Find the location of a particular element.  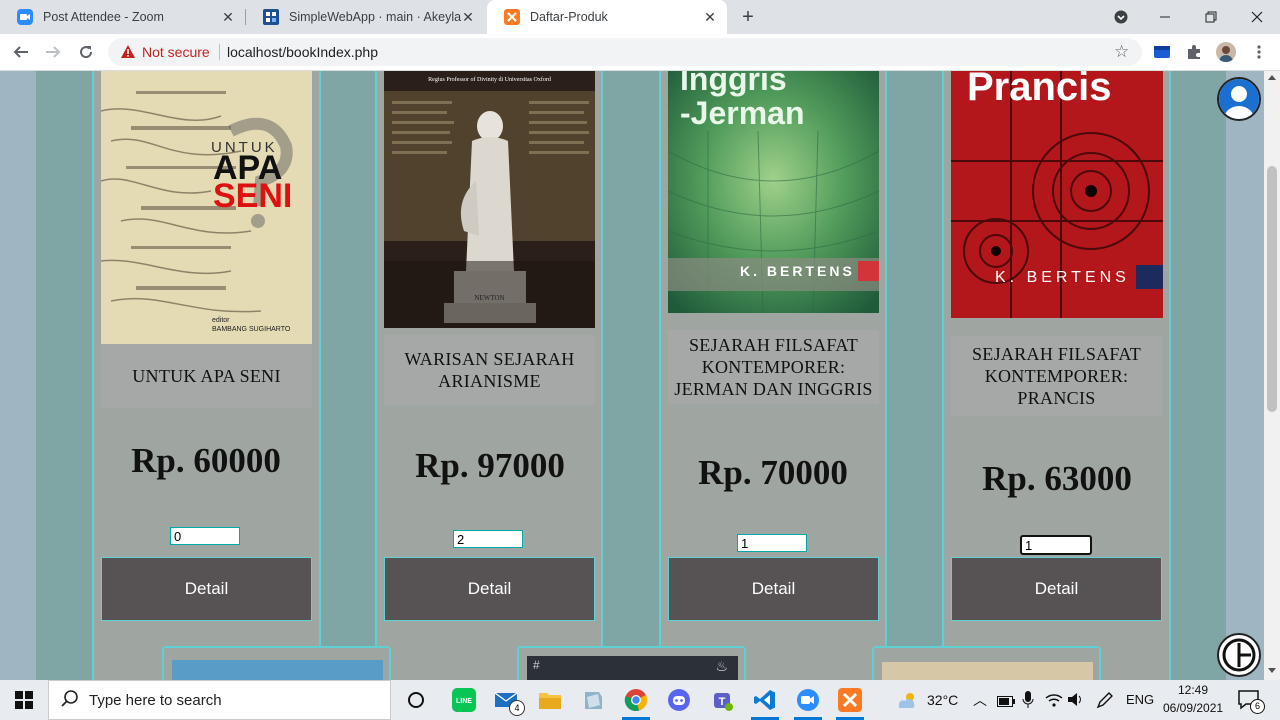

chevron-up-icon: ︿ is located at coordinates (980, 700).